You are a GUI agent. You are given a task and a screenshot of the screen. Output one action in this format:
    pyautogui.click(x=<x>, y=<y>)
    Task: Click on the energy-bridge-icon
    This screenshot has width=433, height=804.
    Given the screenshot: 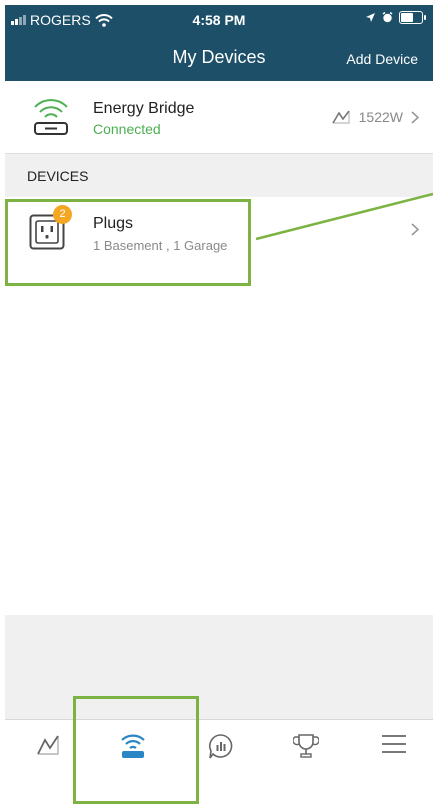 What is the action you would take?
    pyautogui.click(x=51, y=117)
    